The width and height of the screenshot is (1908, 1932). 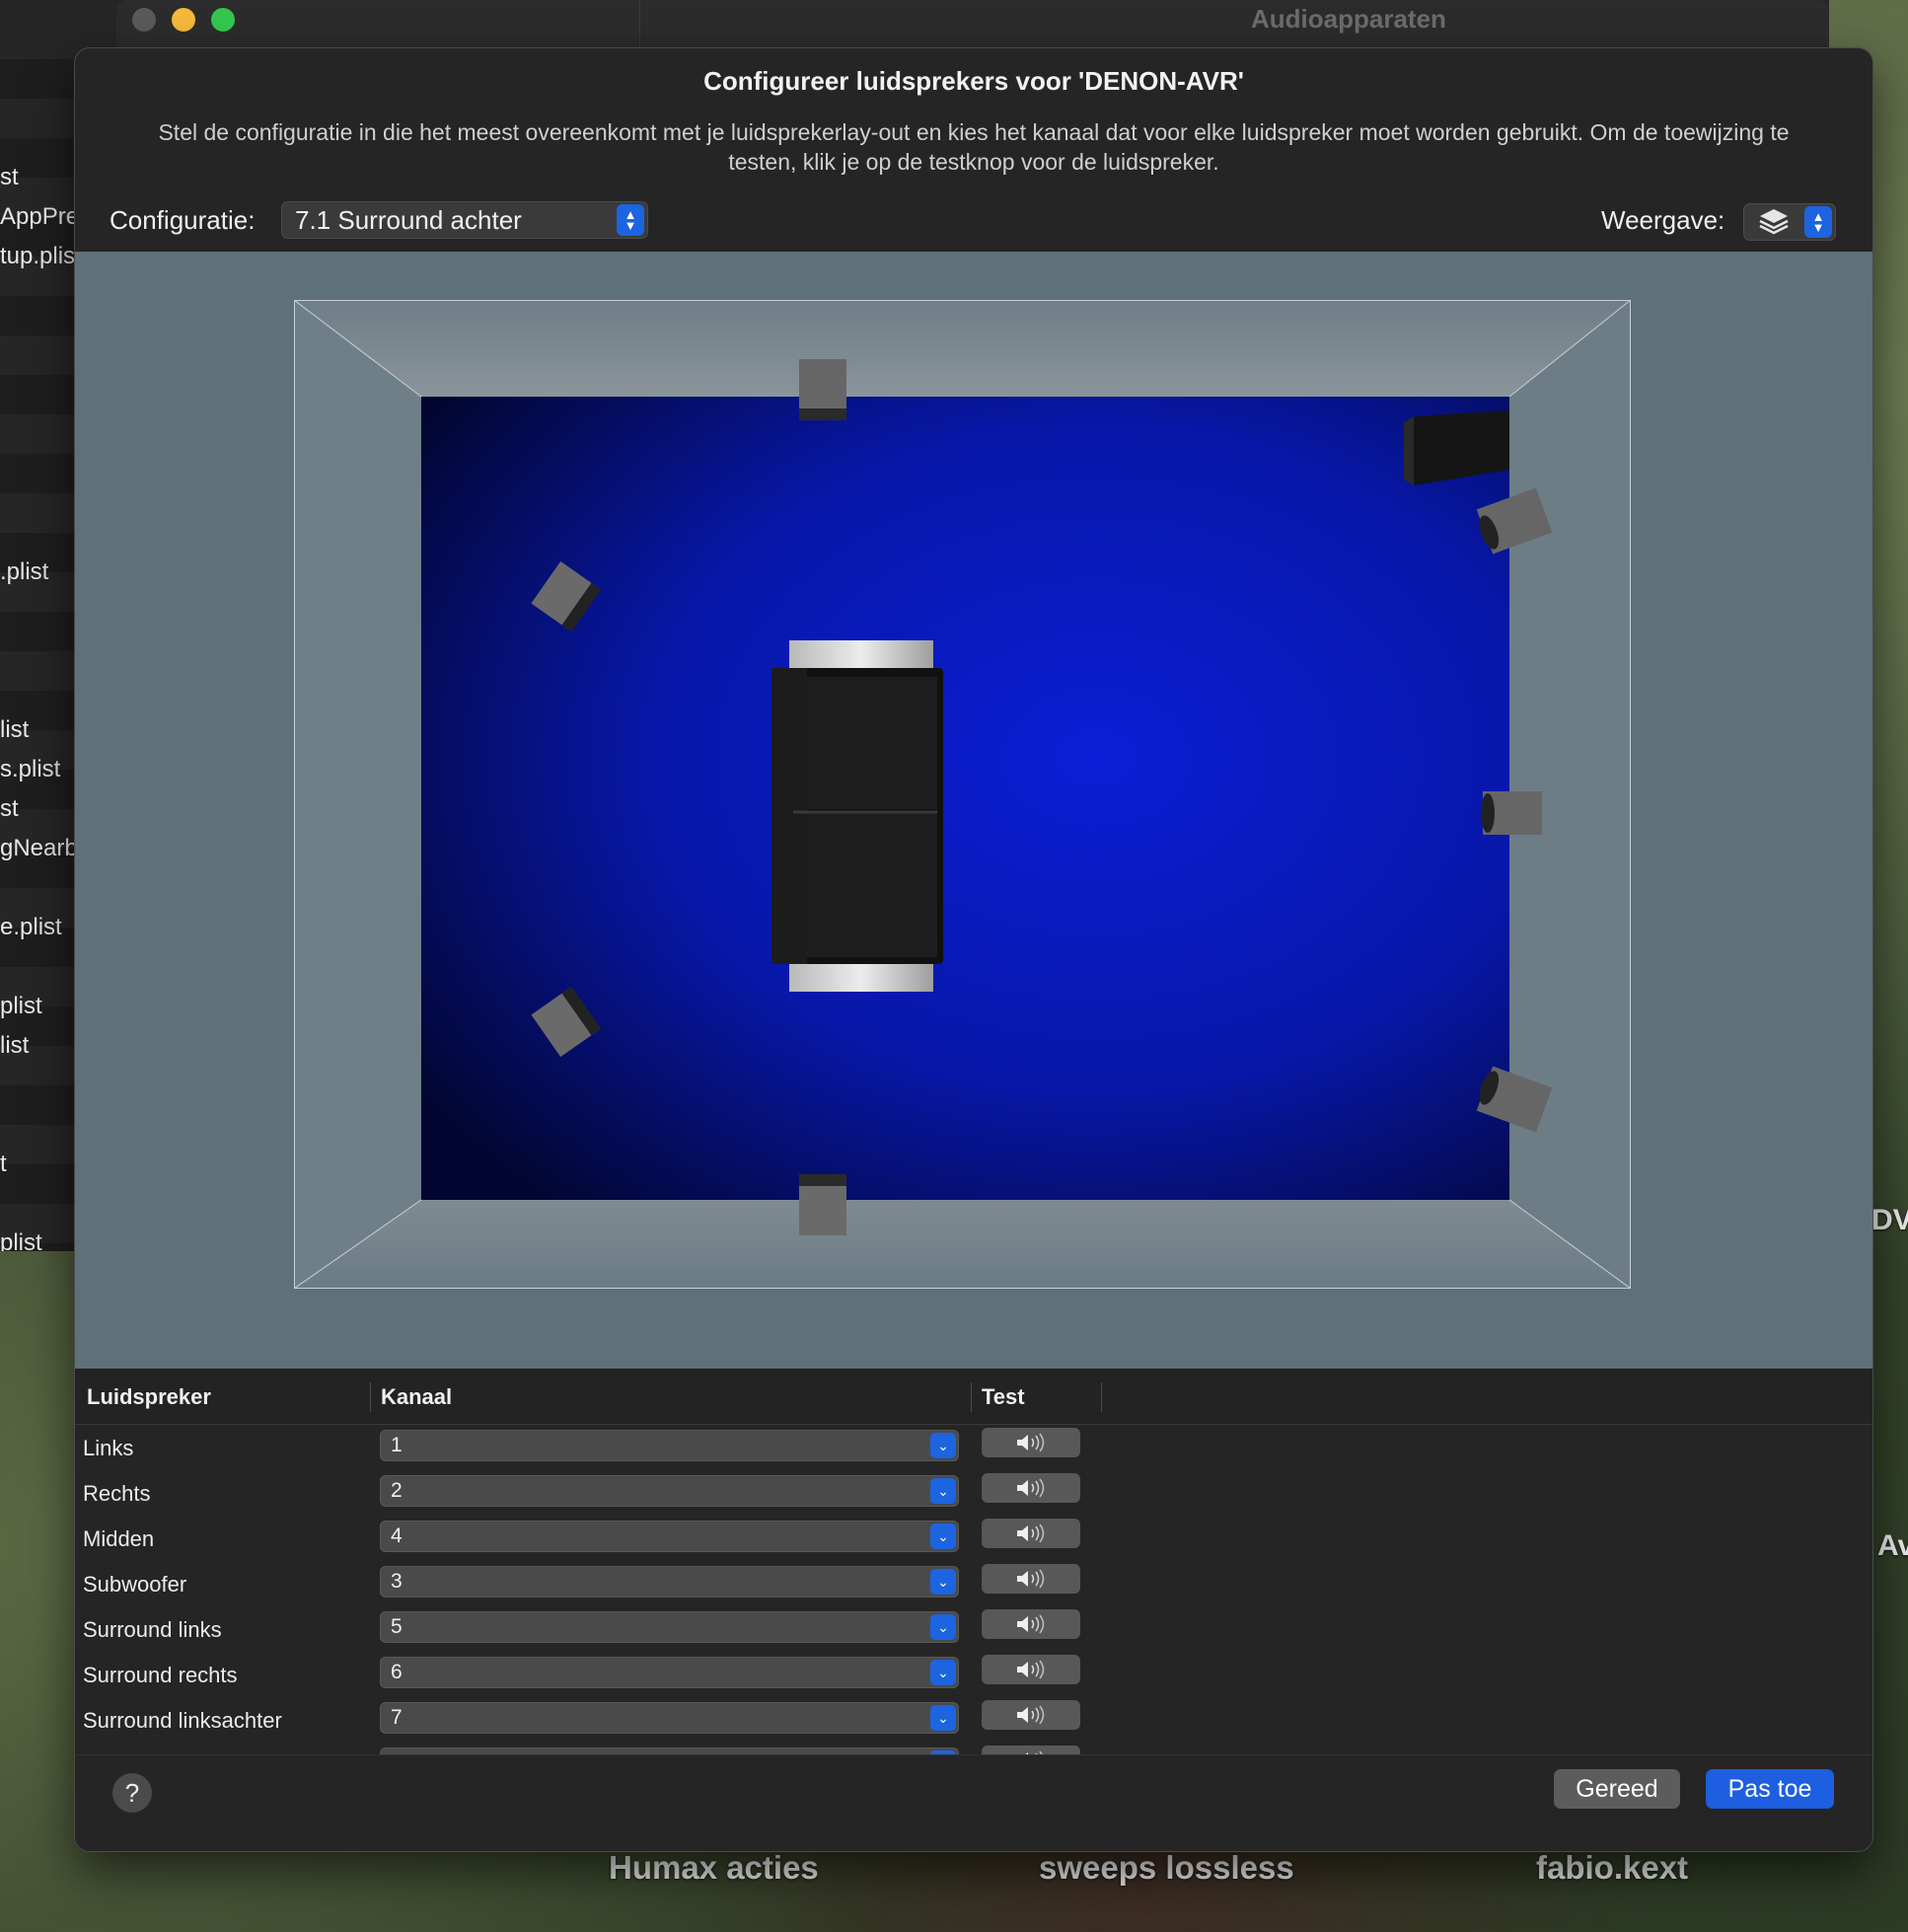 I want to click on done-button: Gereed, so click(x=1617, y=1789).